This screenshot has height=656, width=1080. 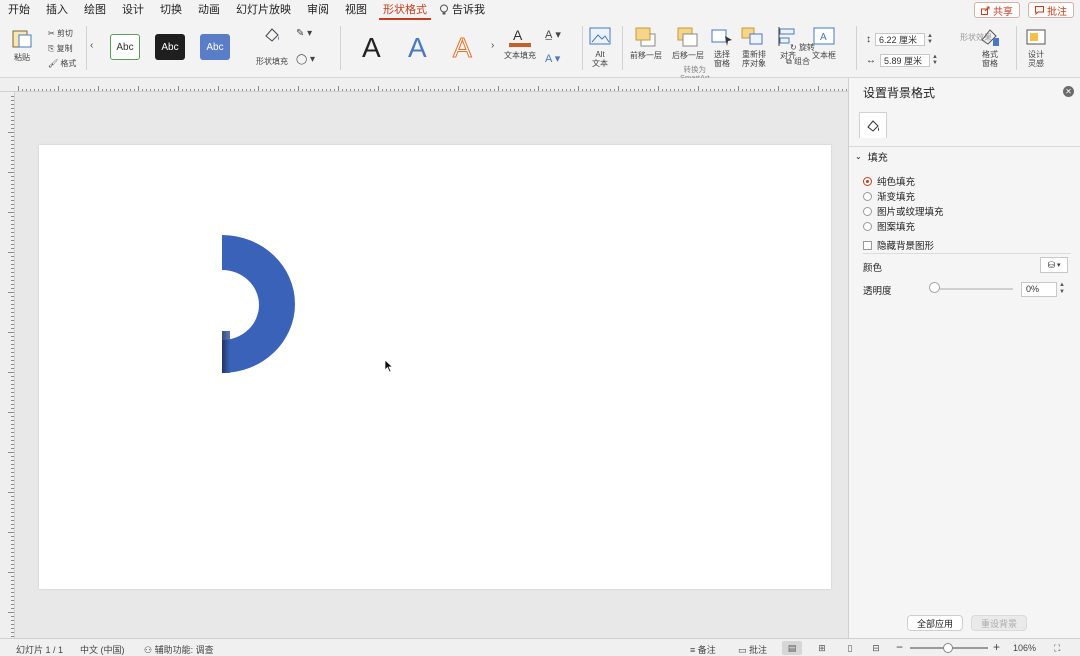 I want to click on fit-slide-button: ⛶, so click(x=1057, y=648).